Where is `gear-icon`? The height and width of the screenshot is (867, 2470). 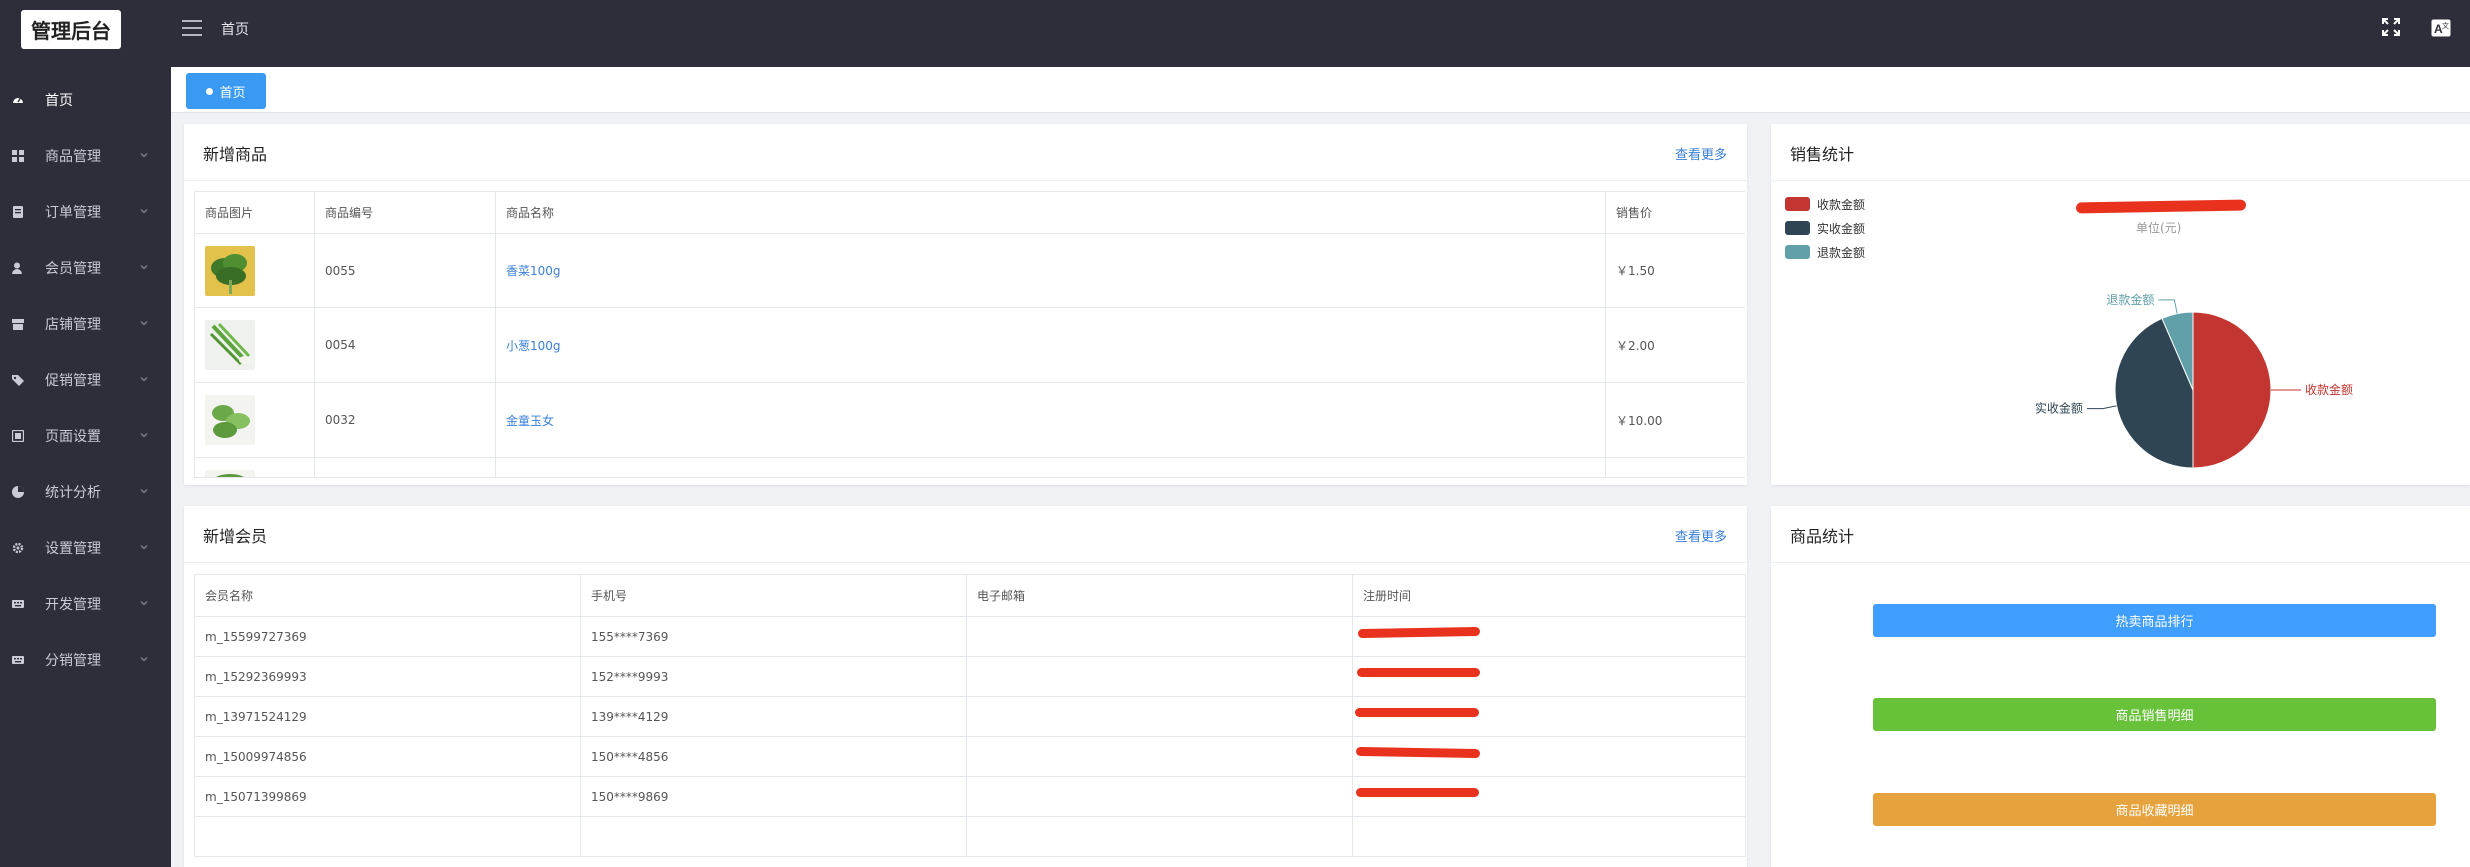 gear-icon is located at coordinates (18, 548).